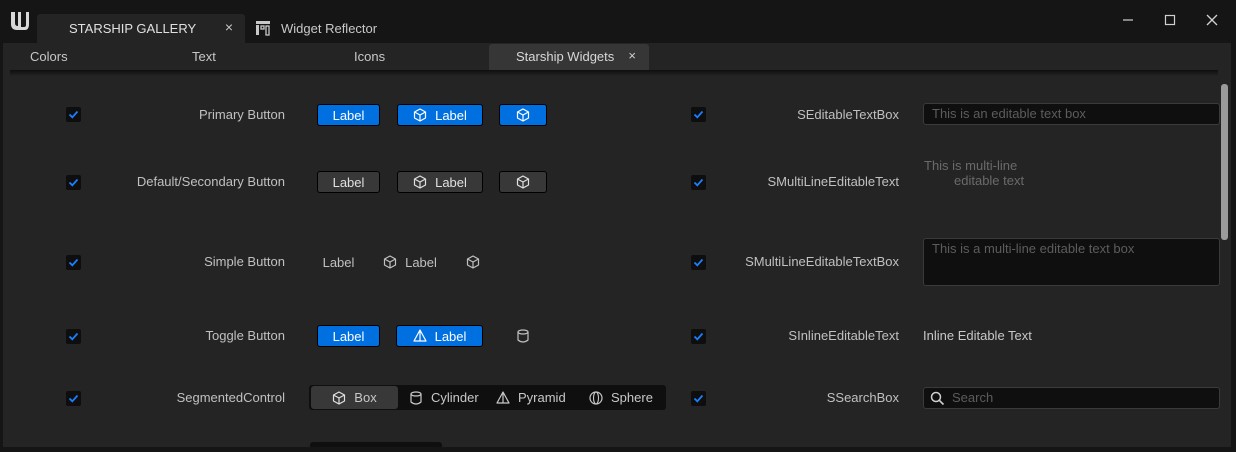 Image resolution: width=1236 pixels, height=452 pixels. Describe the element at coordinates (565, 56) in the screenshot. I see `tab-starship-widgets-label: Starship Widgets` at that location.